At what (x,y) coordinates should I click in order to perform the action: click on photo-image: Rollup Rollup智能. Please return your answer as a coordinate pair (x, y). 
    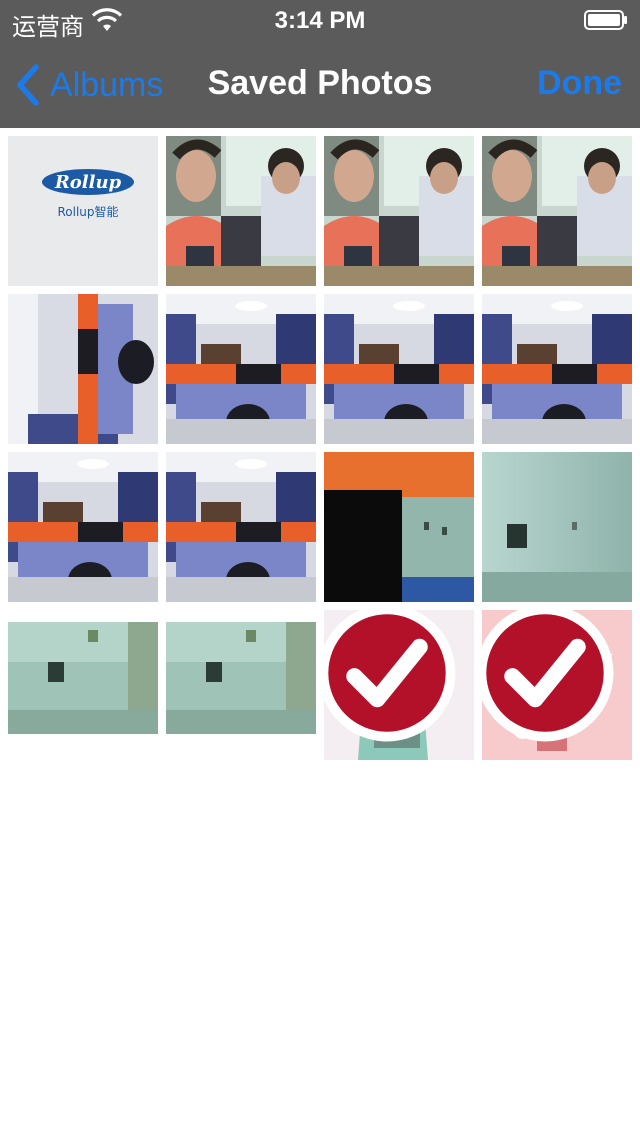
    Looking at the image, I should click on (83, 211).